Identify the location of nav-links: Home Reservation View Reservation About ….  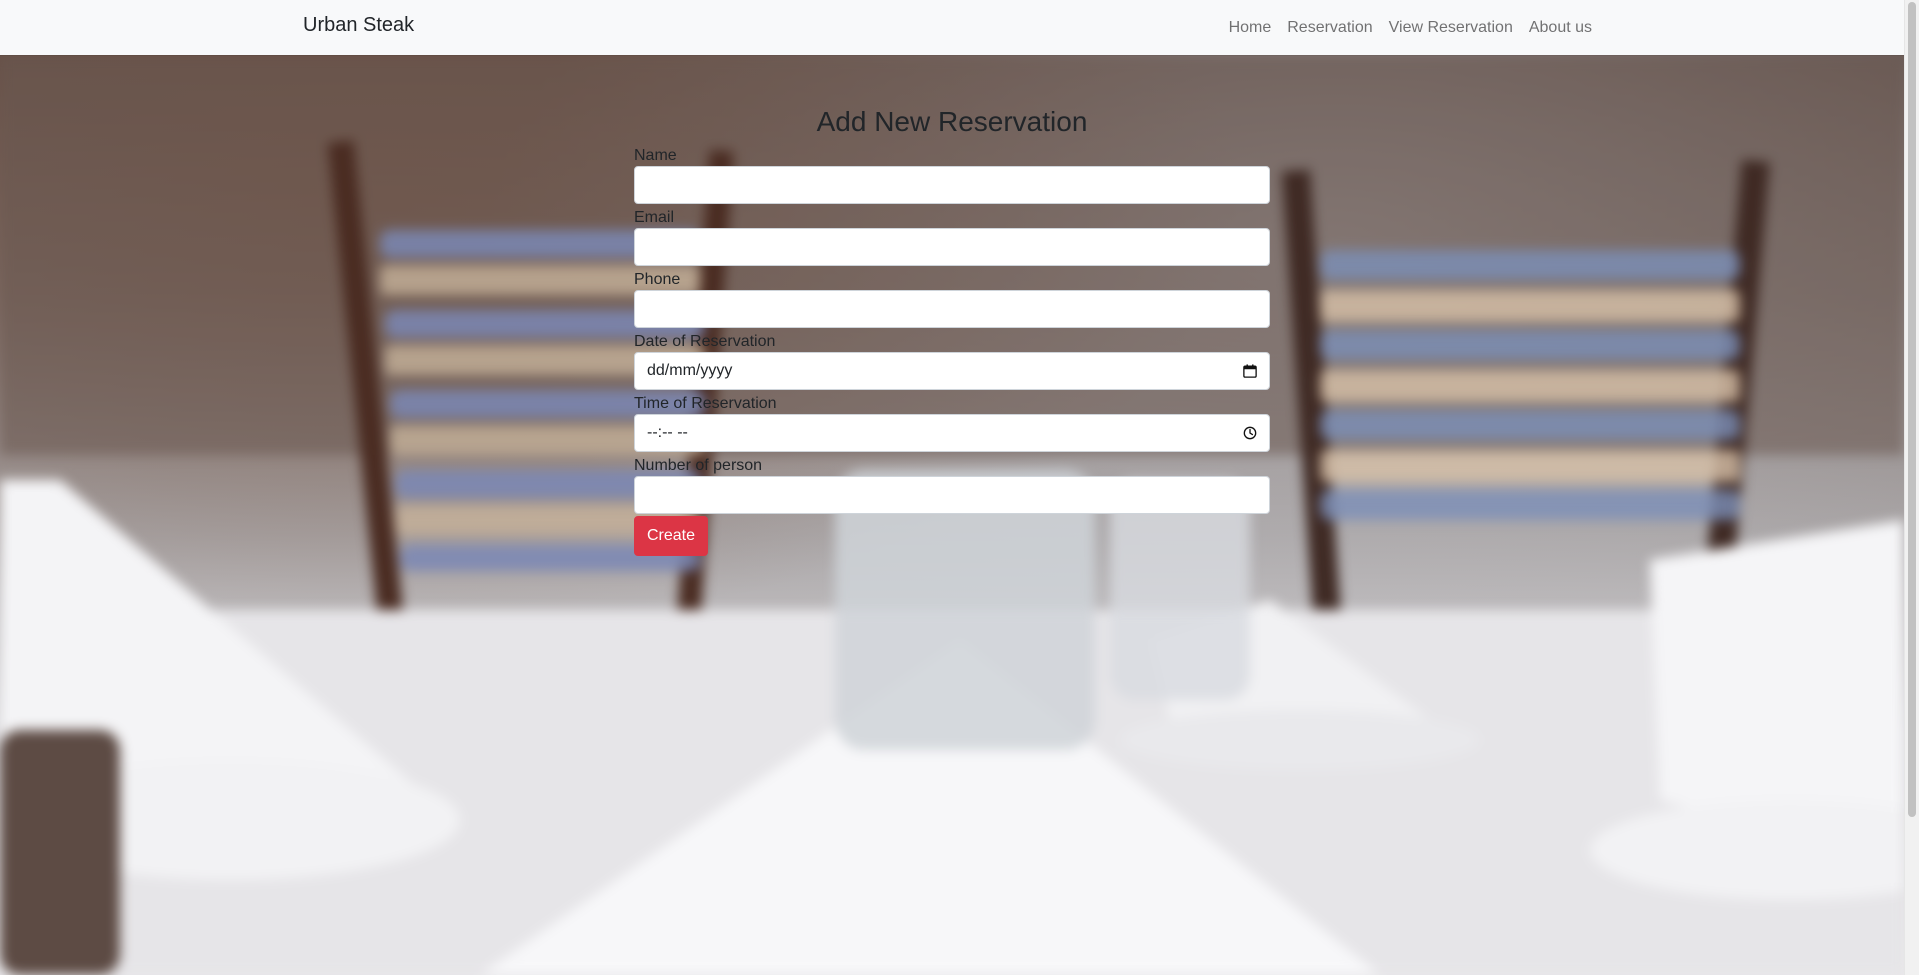
(1406, 27).